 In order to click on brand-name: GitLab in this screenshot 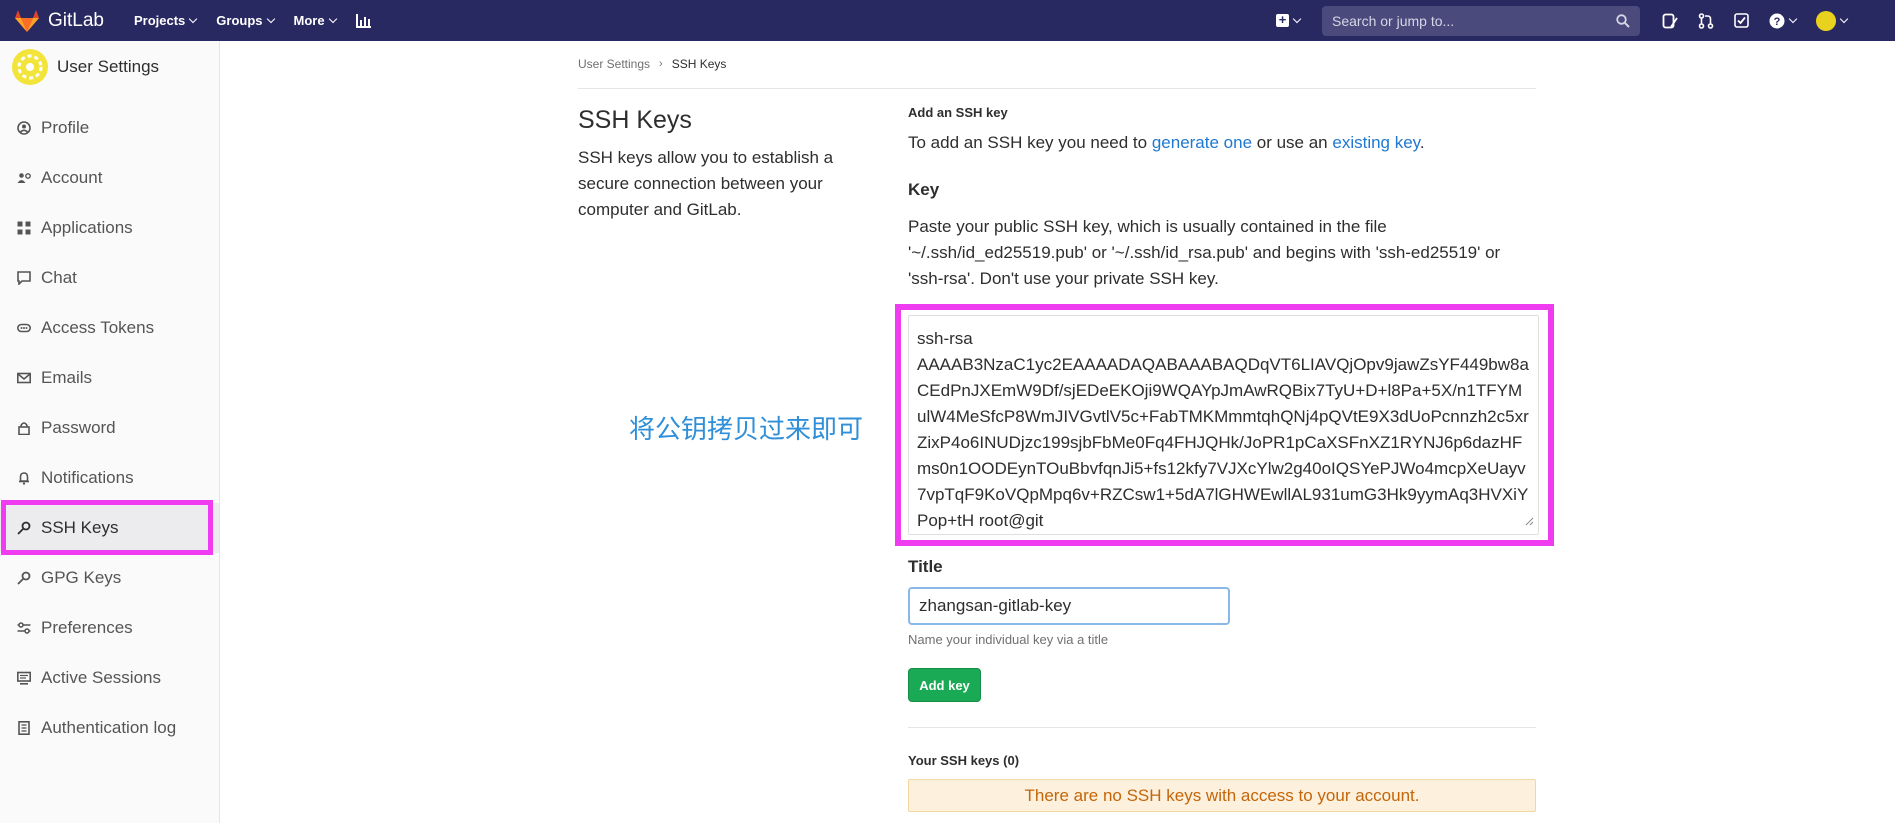, I will do `click(76, 20)`.